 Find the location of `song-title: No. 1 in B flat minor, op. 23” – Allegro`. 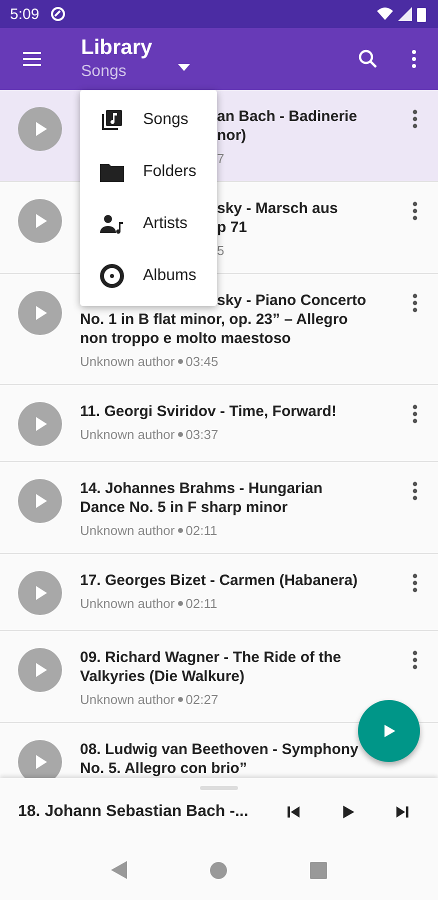

song-title: No. 1 in B flat minor, op. 23” – Allegro is located at coordinates (214, 319).